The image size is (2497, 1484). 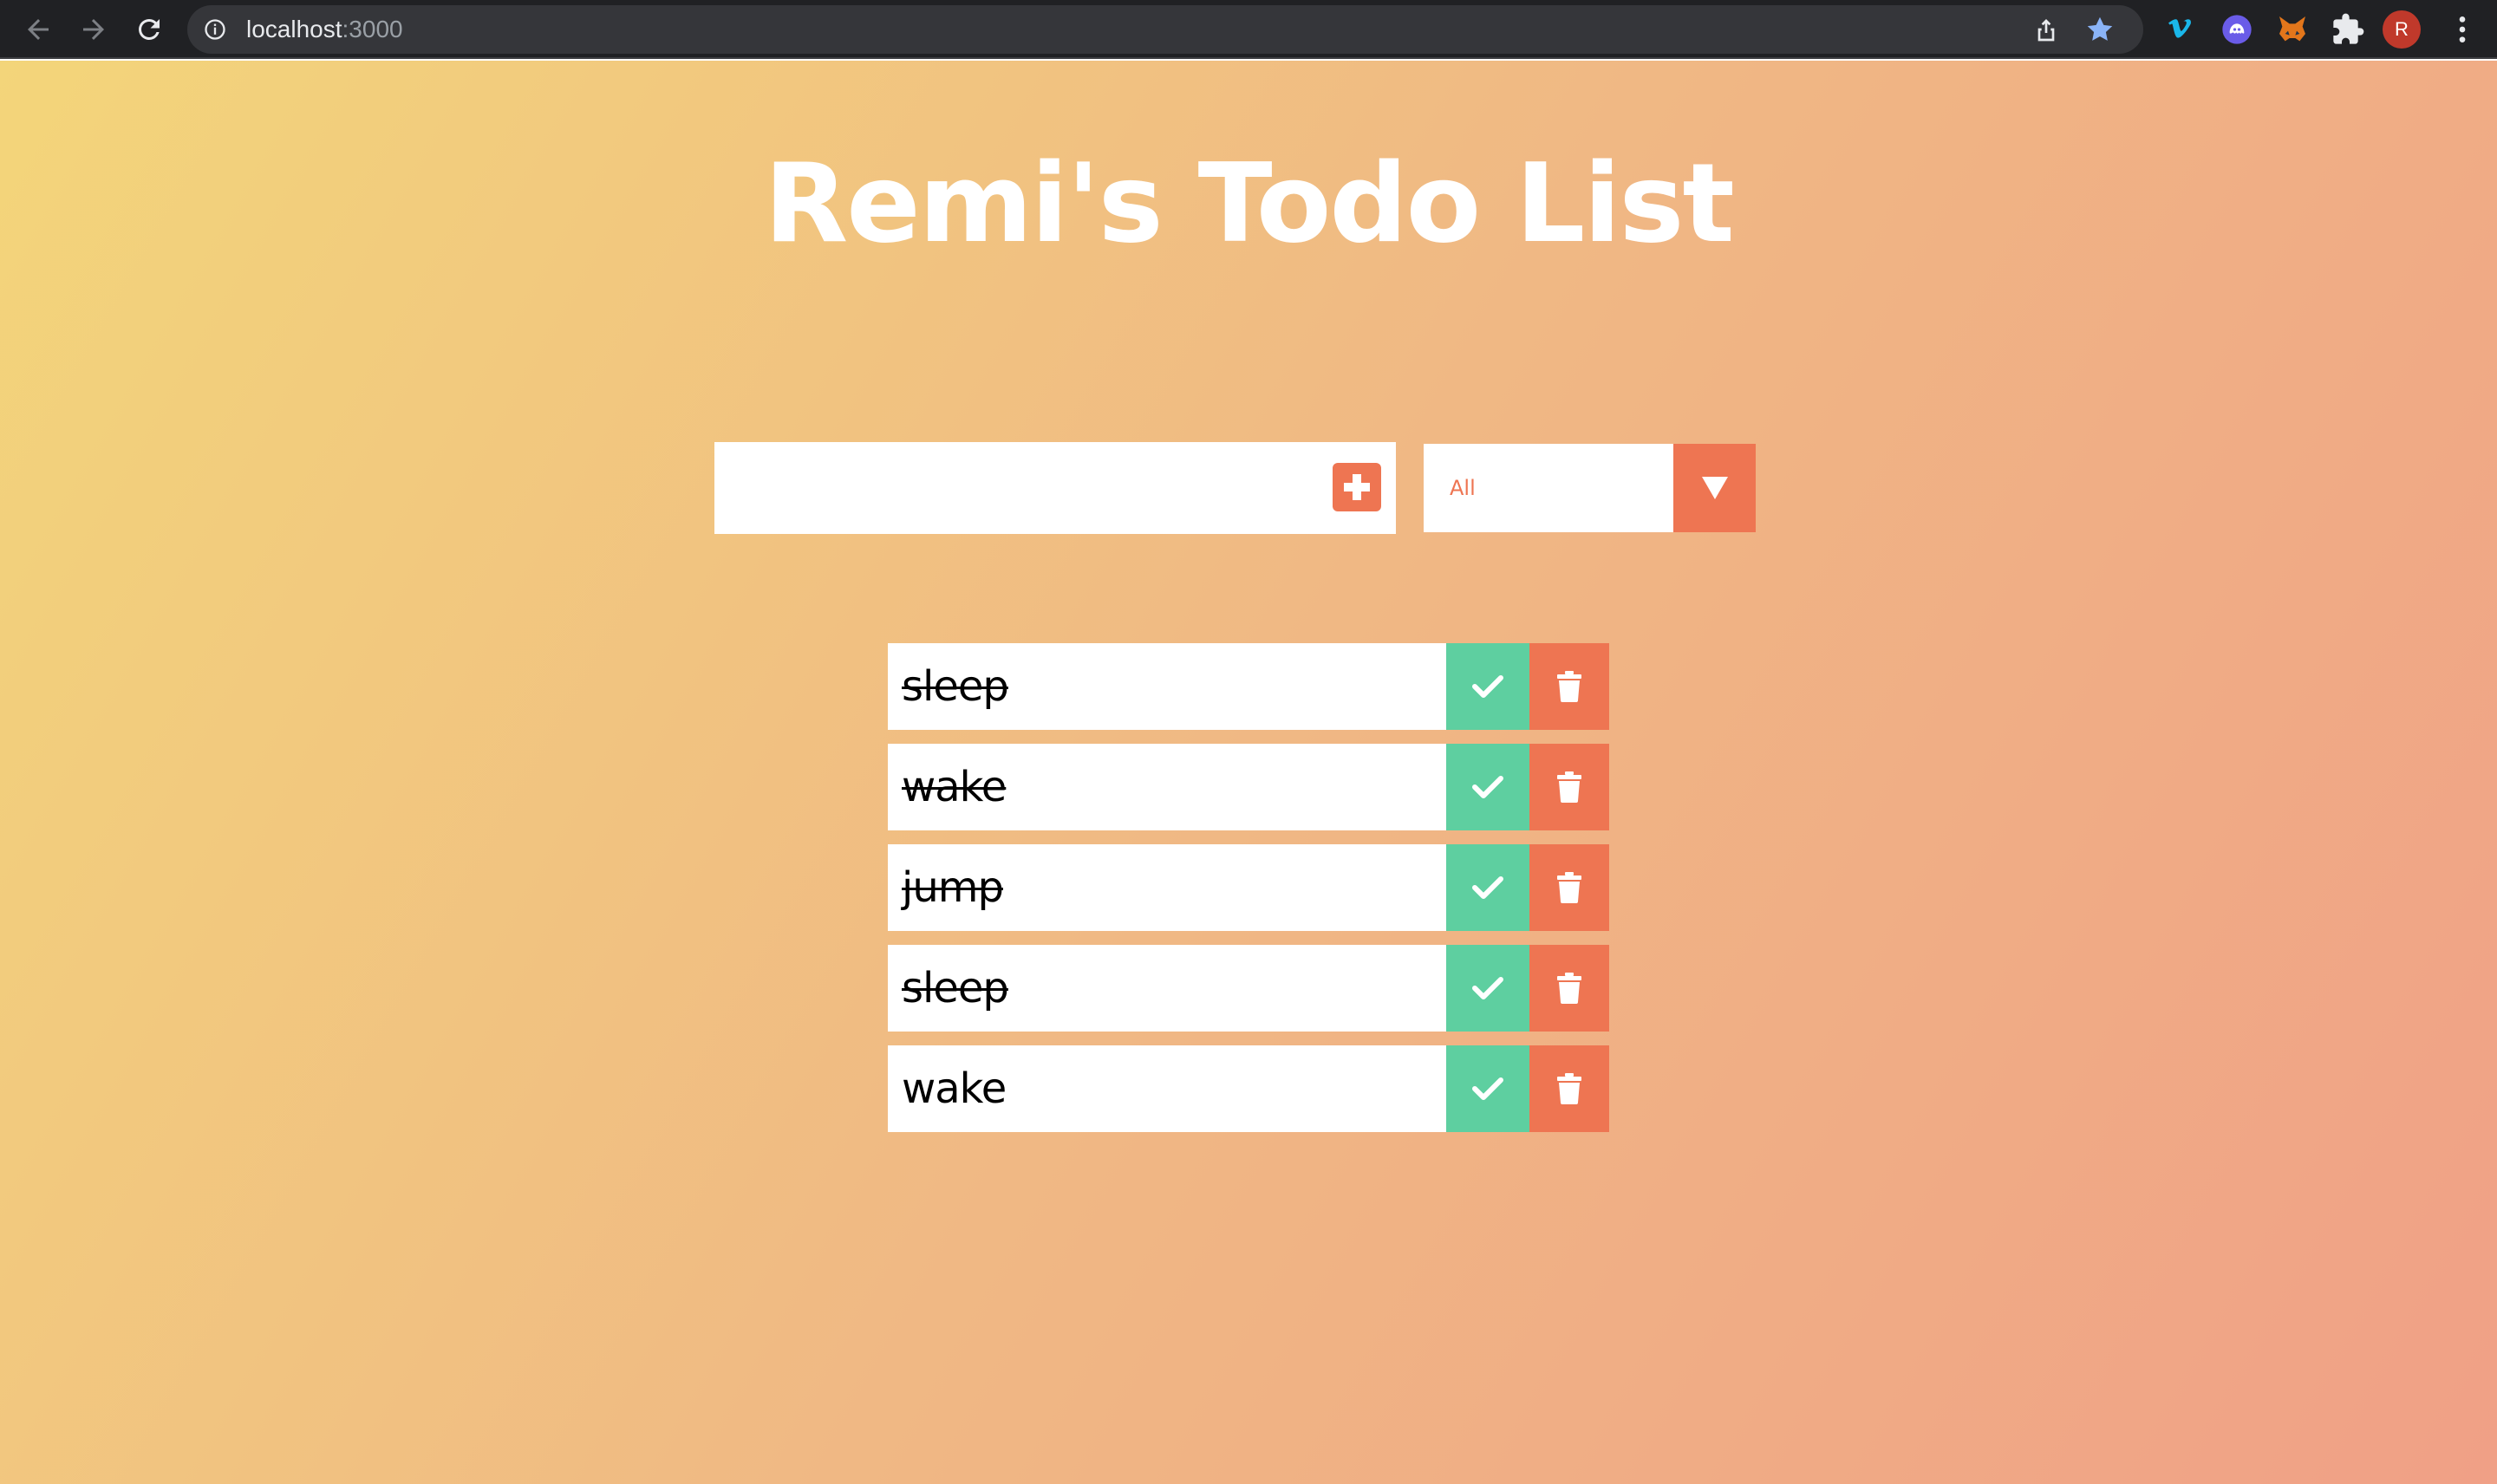 I want to click on reload-button, so click(x=149, y=29).